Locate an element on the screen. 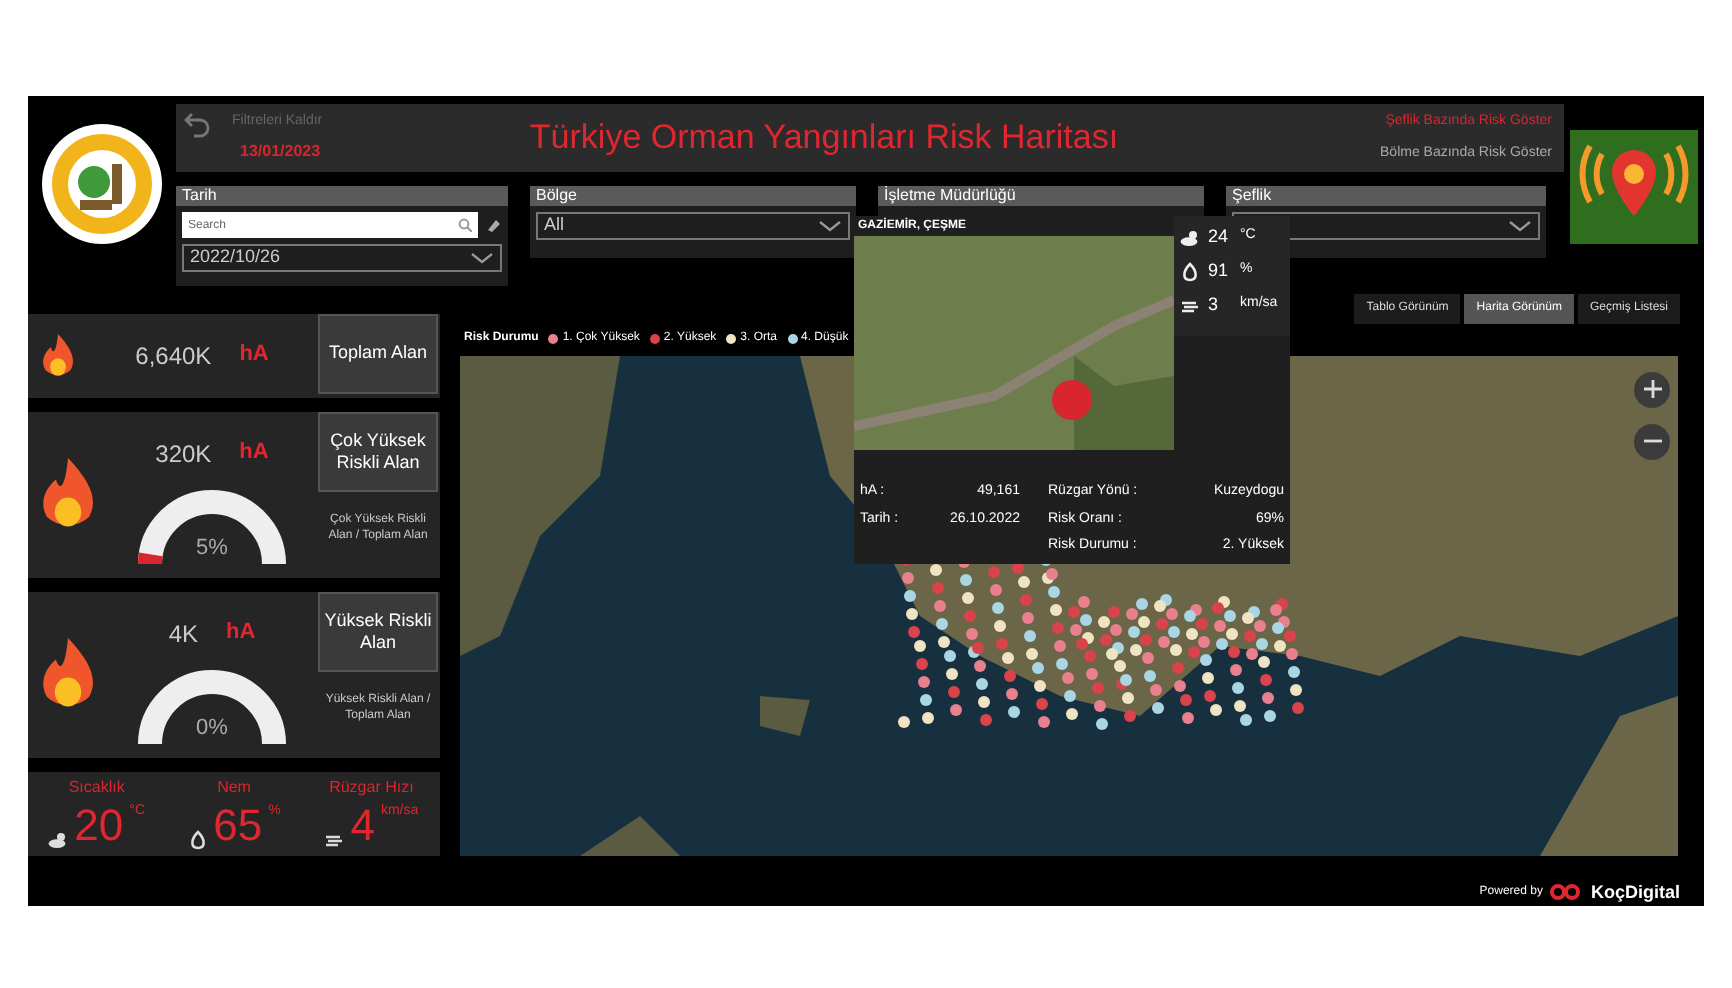  weather-label: Rüzgar Hızı is located at coordinates (371, 787).